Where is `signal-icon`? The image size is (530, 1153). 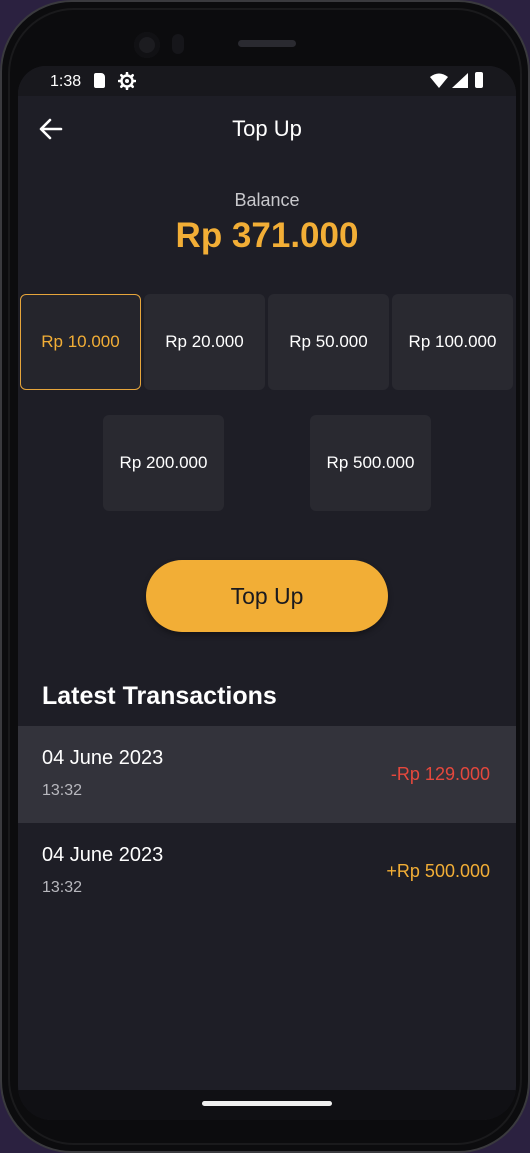 signal-icon is located at coordinates (460, 83).